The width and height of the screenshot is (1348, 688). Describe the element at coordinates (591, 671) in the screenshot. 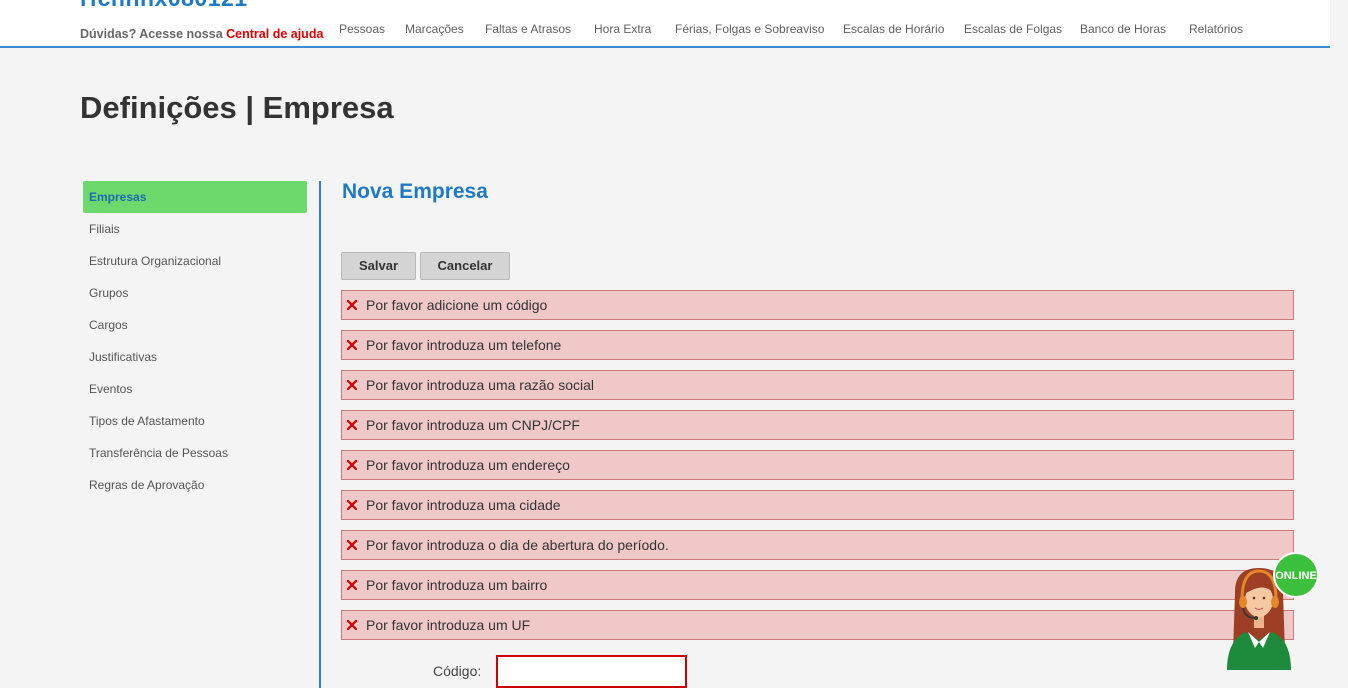

I see `codigo-input` at that location.